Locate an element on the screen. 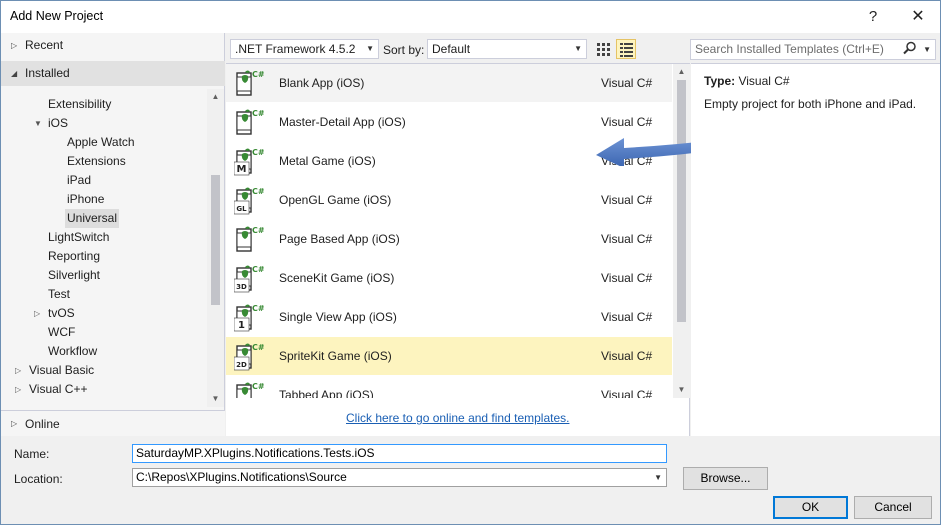 This screenshot has height=525, width=941. tree-item: Apple Watch is located at coordinates (101, 142).